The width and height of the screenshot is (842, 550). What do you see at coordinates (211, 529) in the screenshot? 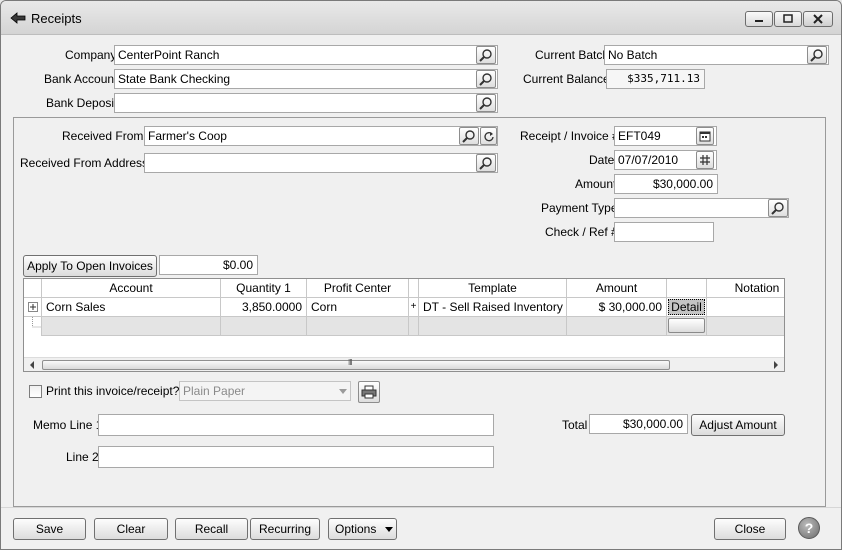
I see `recall-button: Recall` at bounding box center [211, 529].